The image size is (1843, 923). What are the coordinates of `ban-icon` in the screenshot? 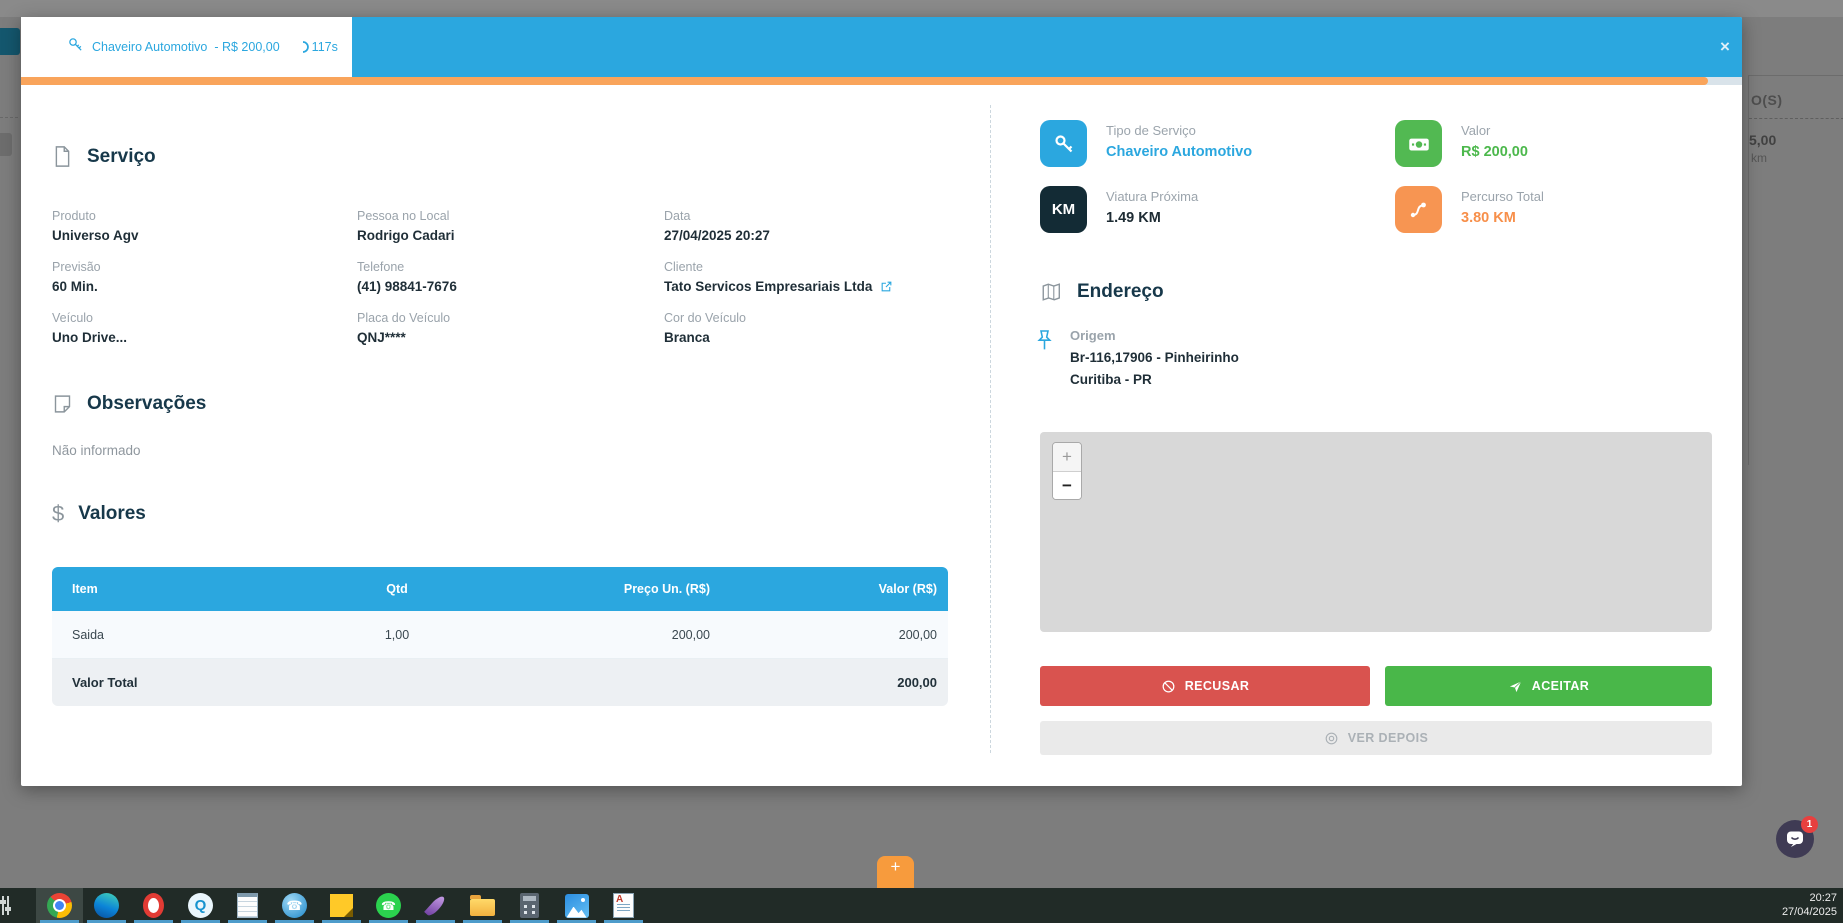 It's located at (1168, 686).